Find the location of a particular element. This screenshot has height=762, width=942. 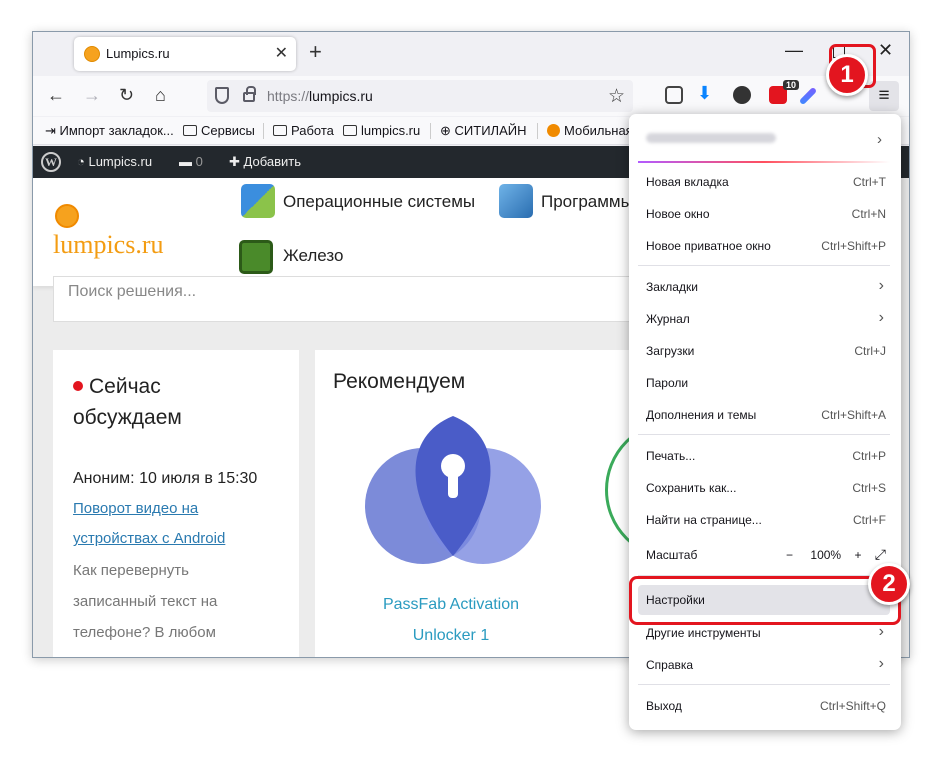

comment-excerpt-1: Как перевернуть is located at coordinates (131, 570).